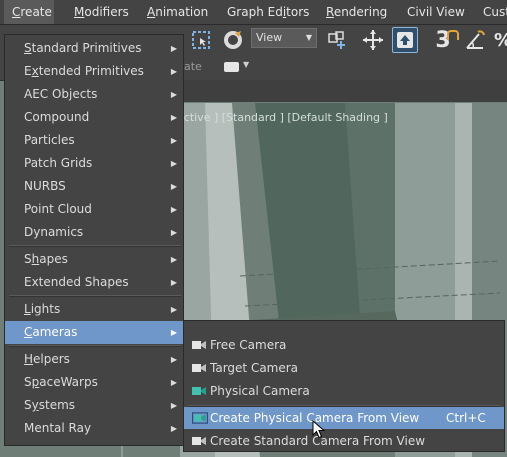  Describe the element at coordinates (200, 418) in the screenshot. I see `physical-camera-from-view-icon` at that location.